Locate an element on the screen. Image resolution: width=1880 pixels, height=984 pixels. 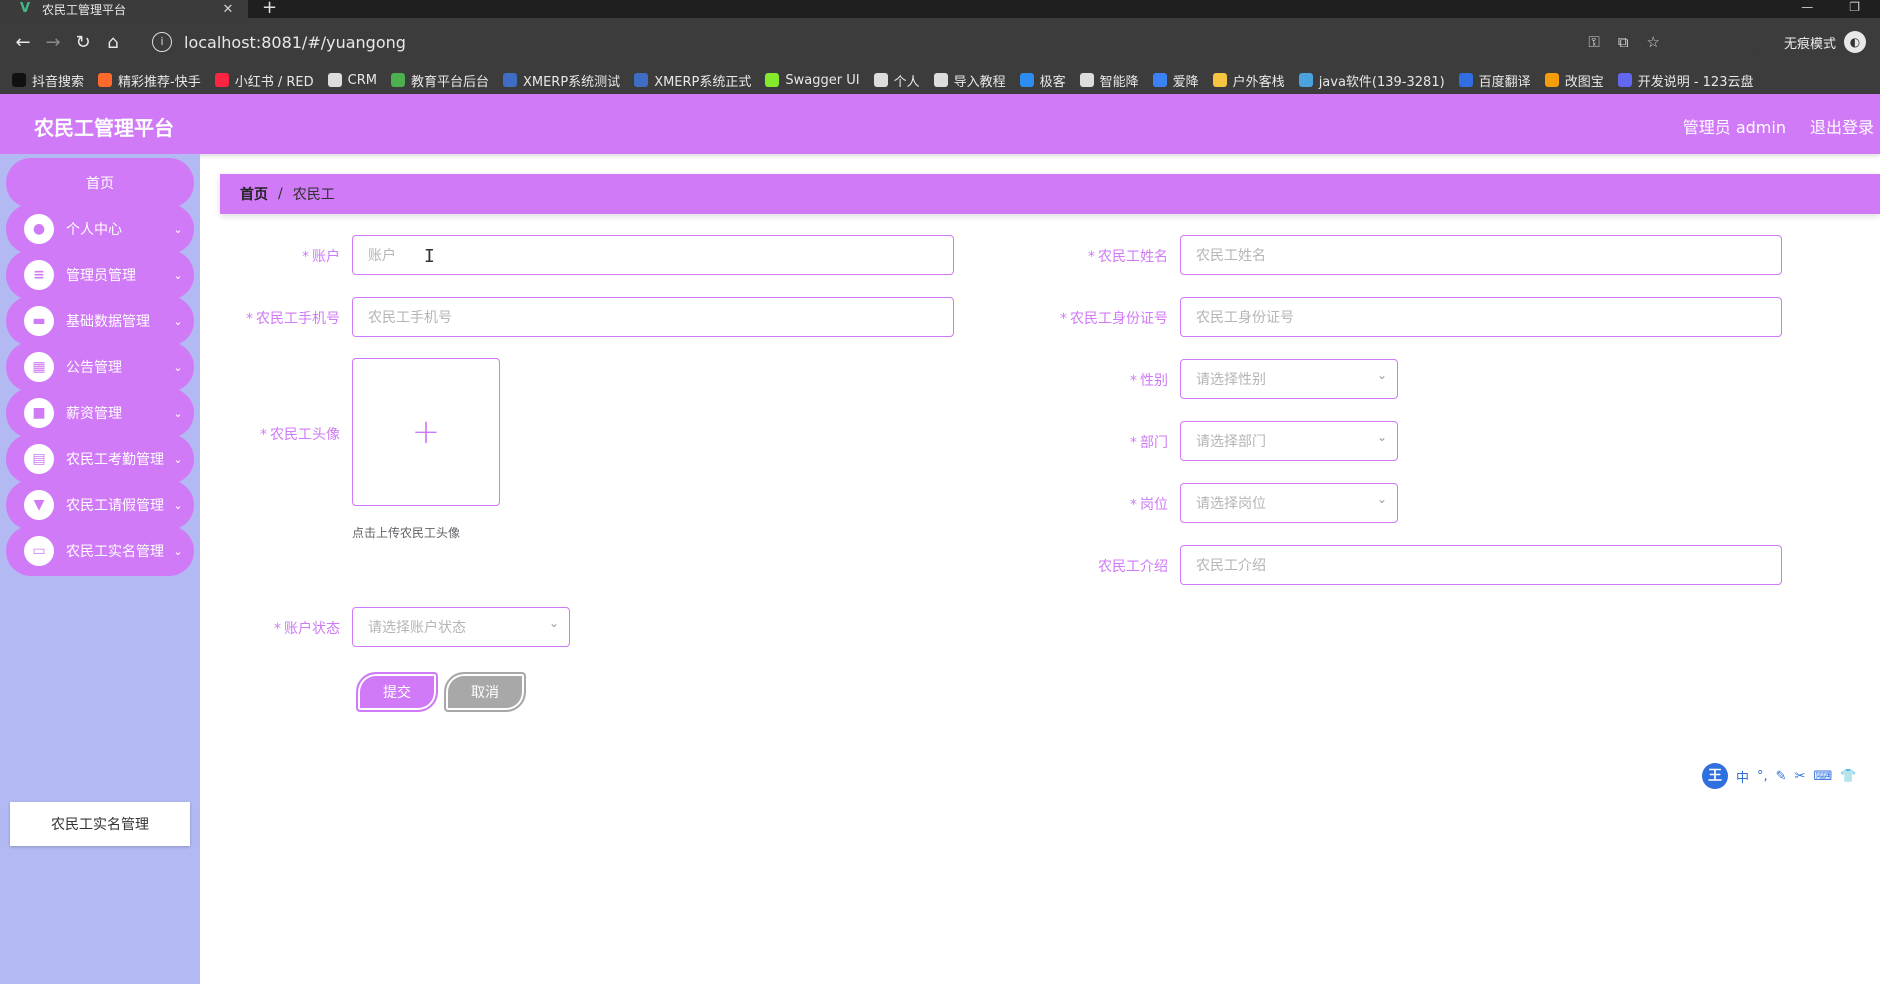
new-tab-button: + is located at coordinates (269, 9).